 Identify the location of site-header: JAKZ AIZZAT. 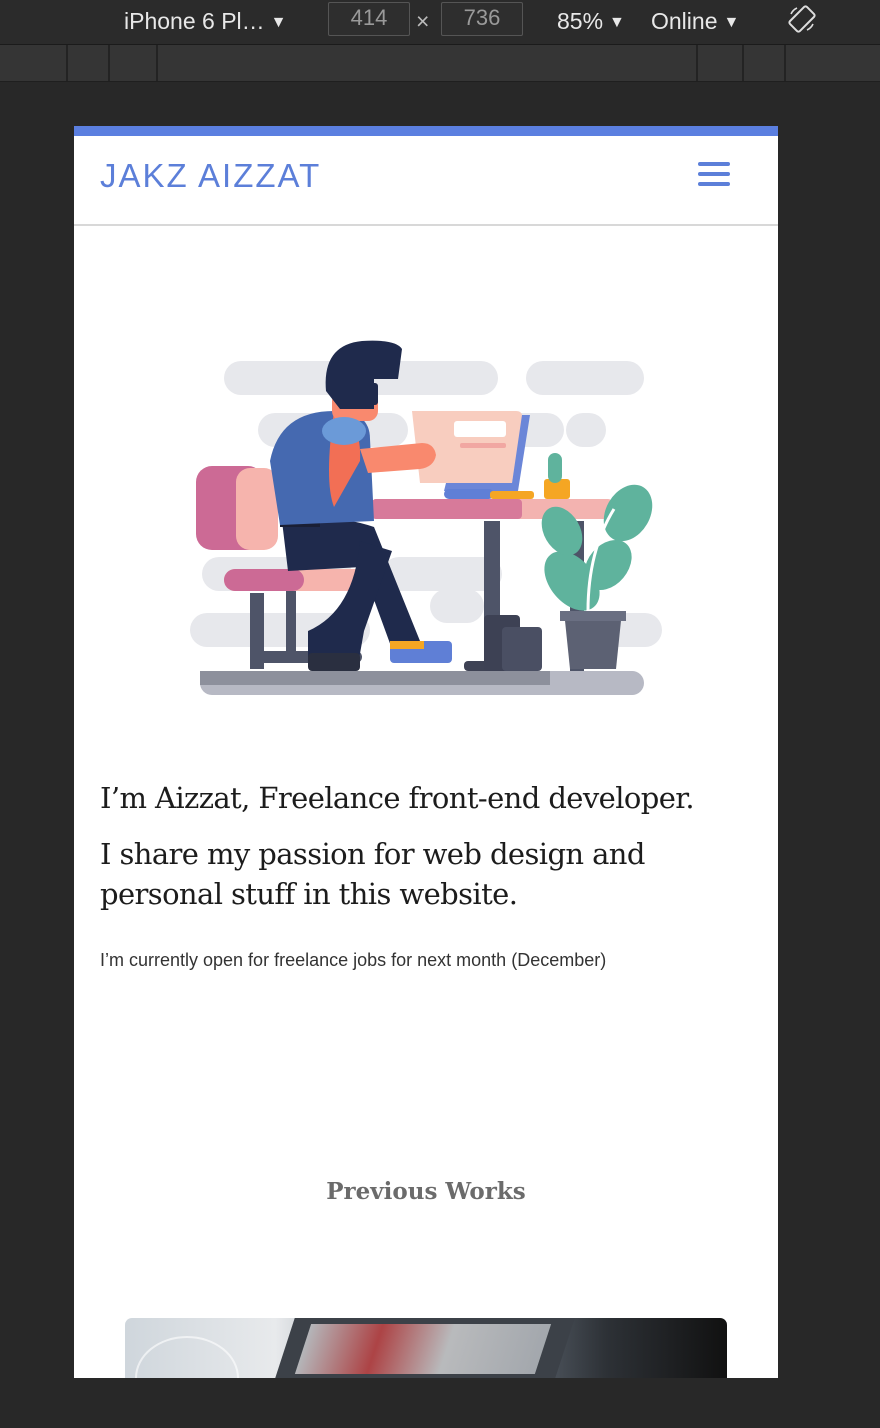
(426, 181).